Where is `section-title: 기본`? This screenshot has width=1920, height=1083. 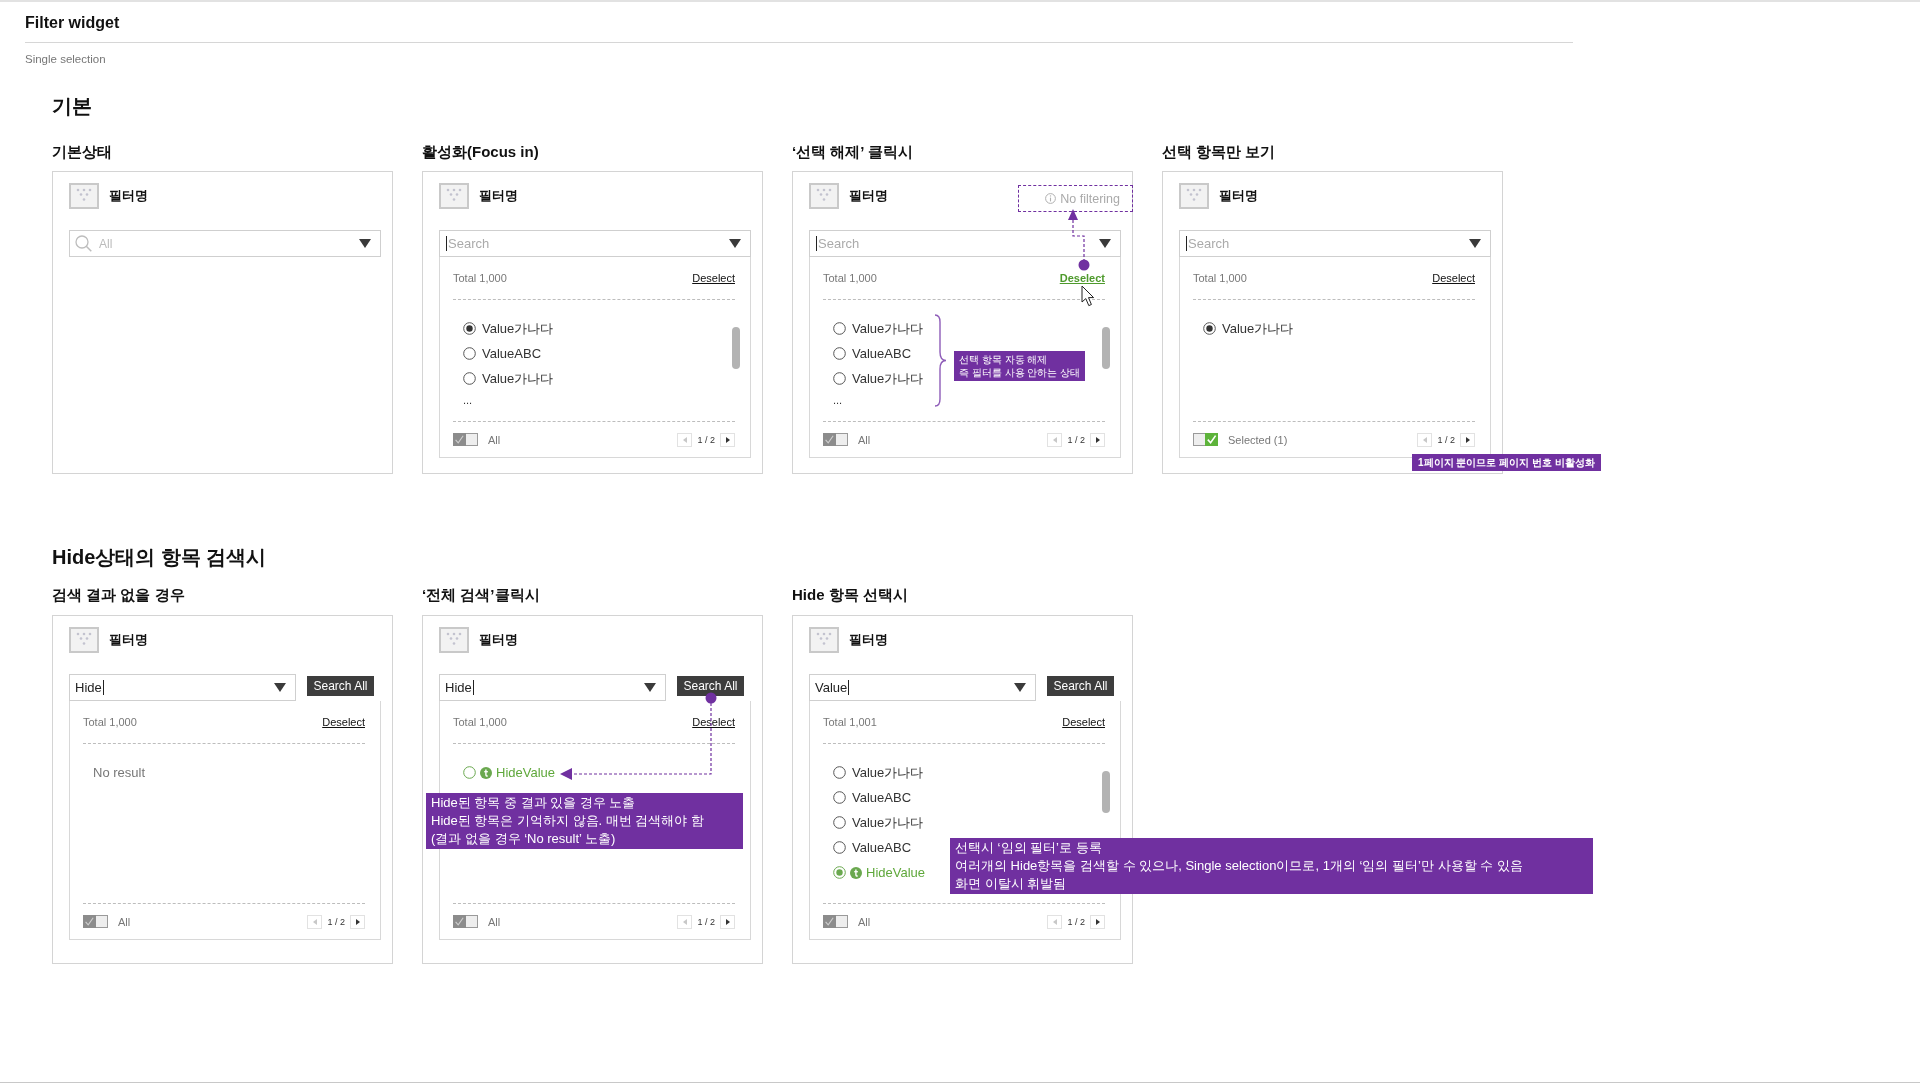
section-title: 기본 is located at coordinates (72, 106).